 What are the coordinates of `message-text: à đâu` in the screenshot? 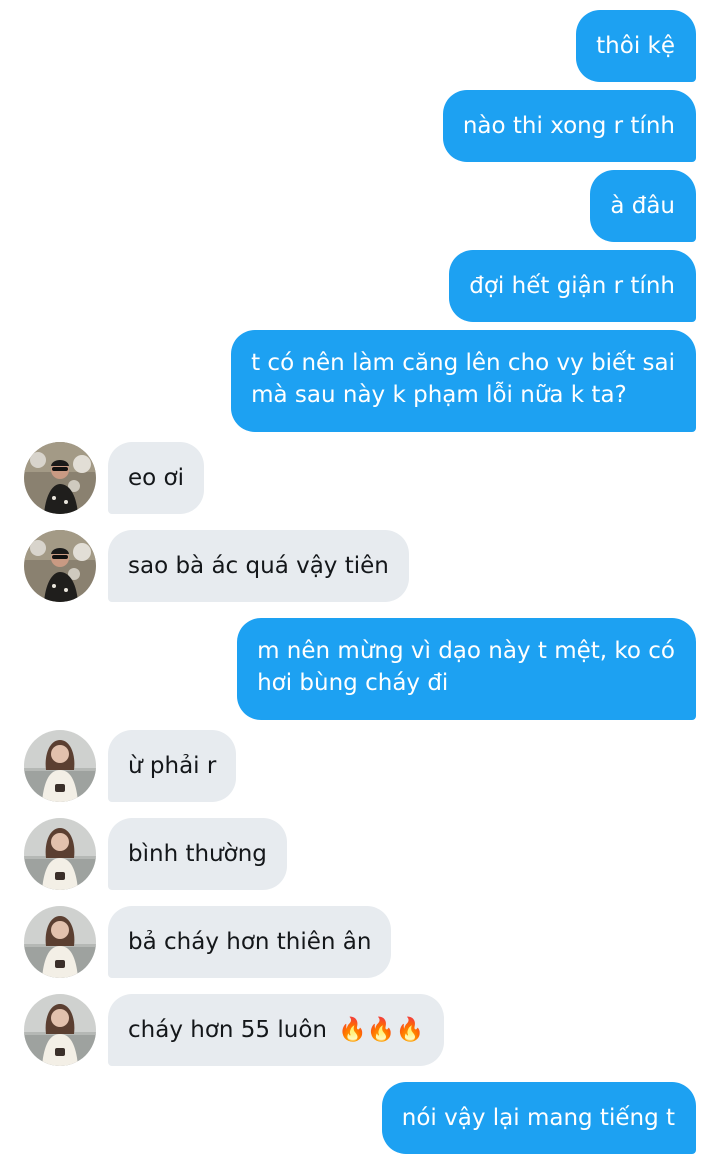 It's located at (642, 206).